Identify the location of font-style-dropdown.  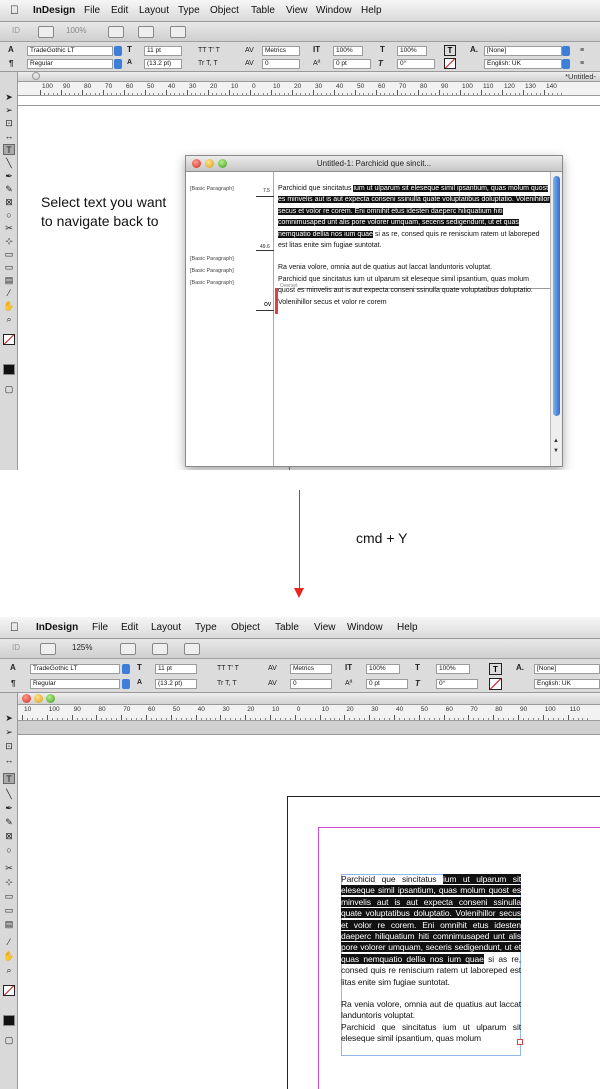
(126, 684).